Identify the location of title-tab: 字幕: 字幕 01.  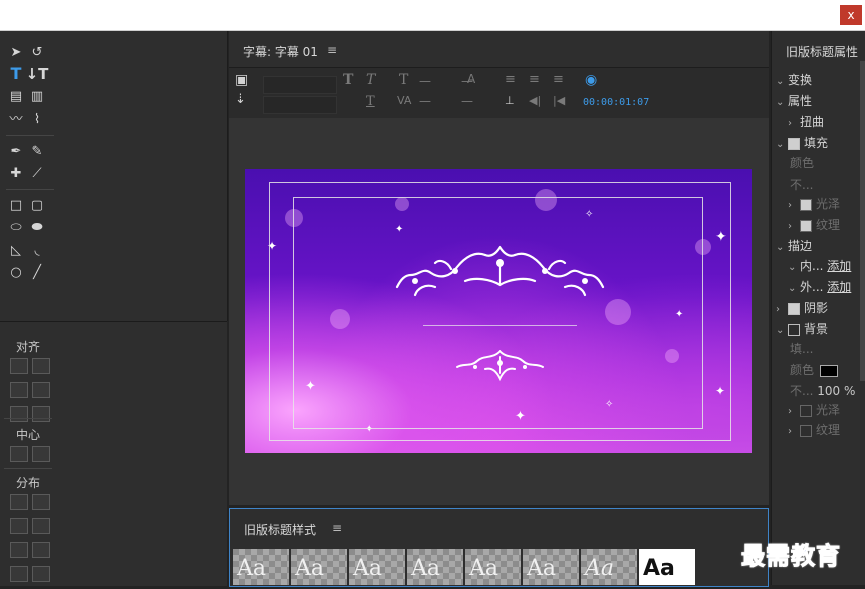
(280, 51).